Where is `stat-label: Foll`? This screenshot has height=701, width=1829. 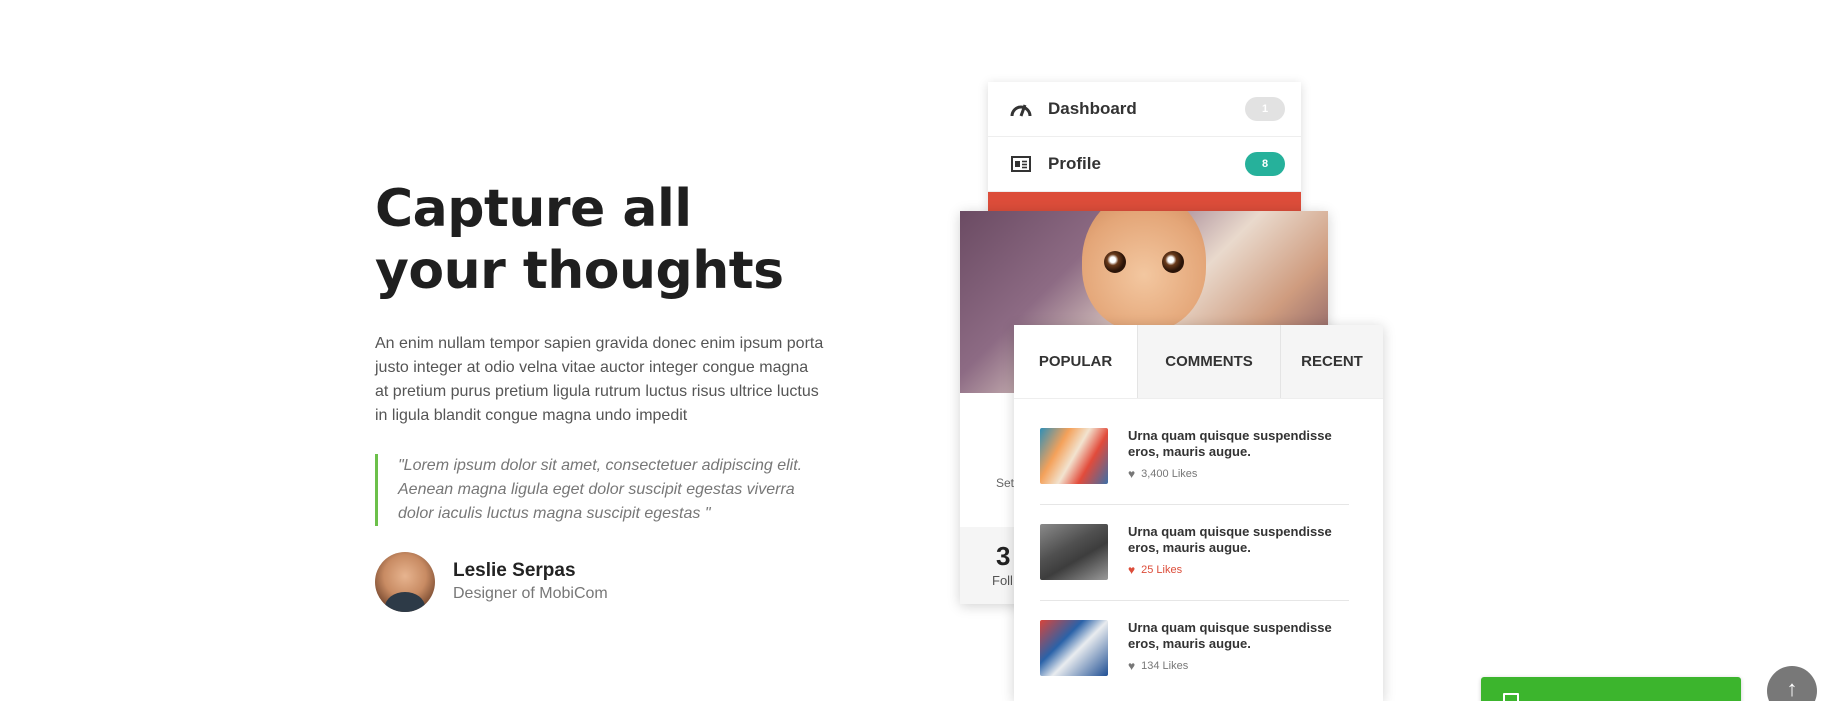
stat-label: Foll is located at coordinates (1002, 580).